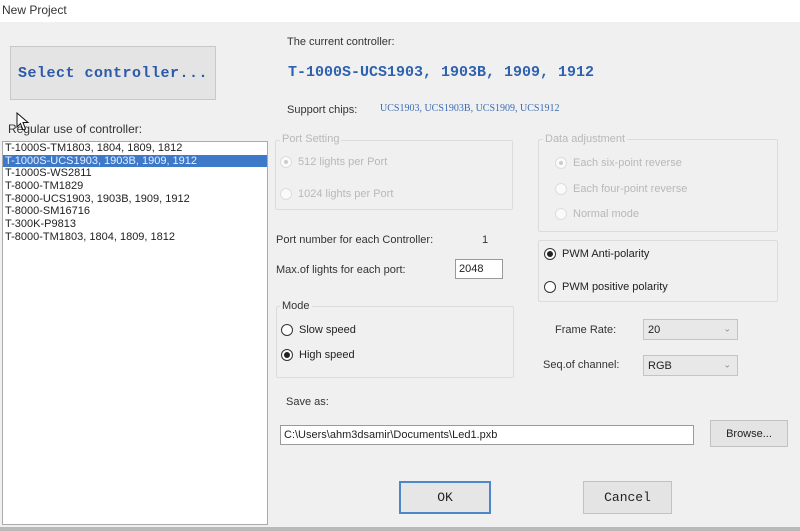  Describe the element at coordinates (395, 342) in the screenshot. I see `mode-group` at that location.